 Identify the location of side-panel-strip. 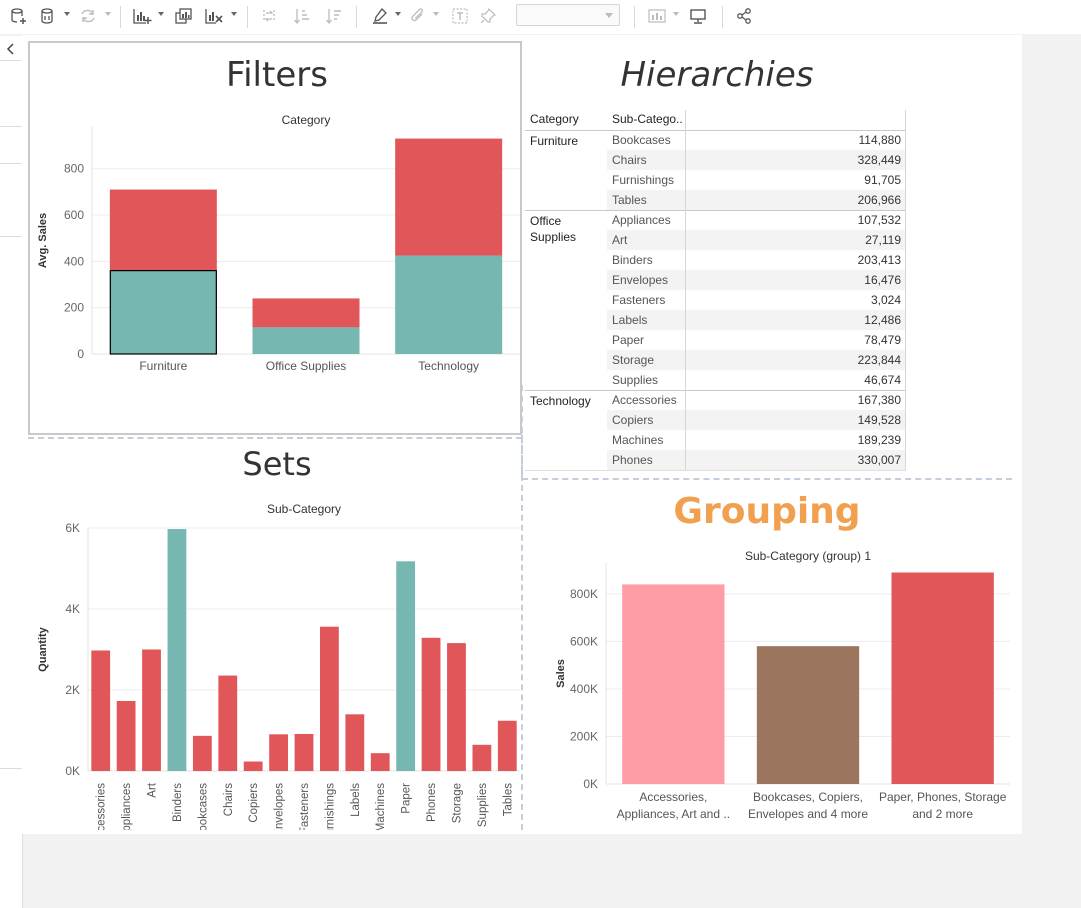
(11, 472).